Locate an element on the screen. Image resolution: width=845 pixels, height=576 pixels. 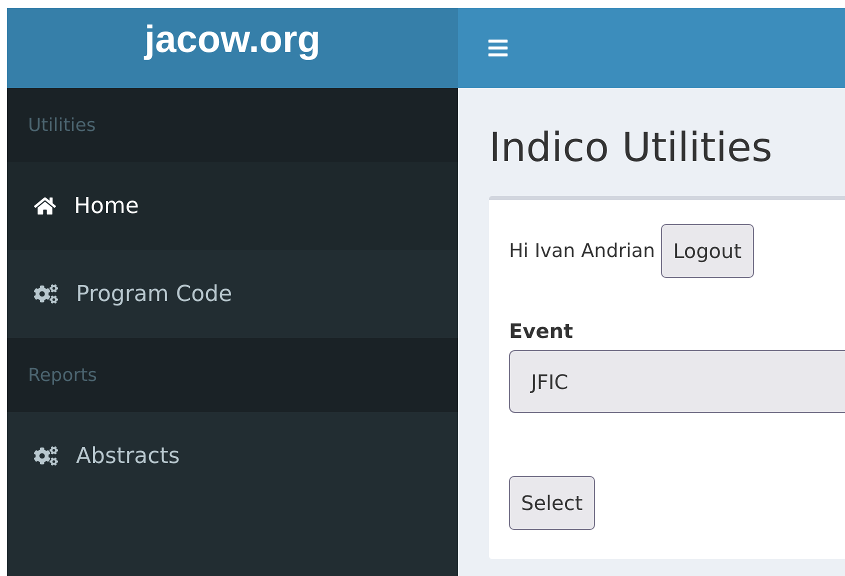
select-button: Select is located at coordinates (552, 503).